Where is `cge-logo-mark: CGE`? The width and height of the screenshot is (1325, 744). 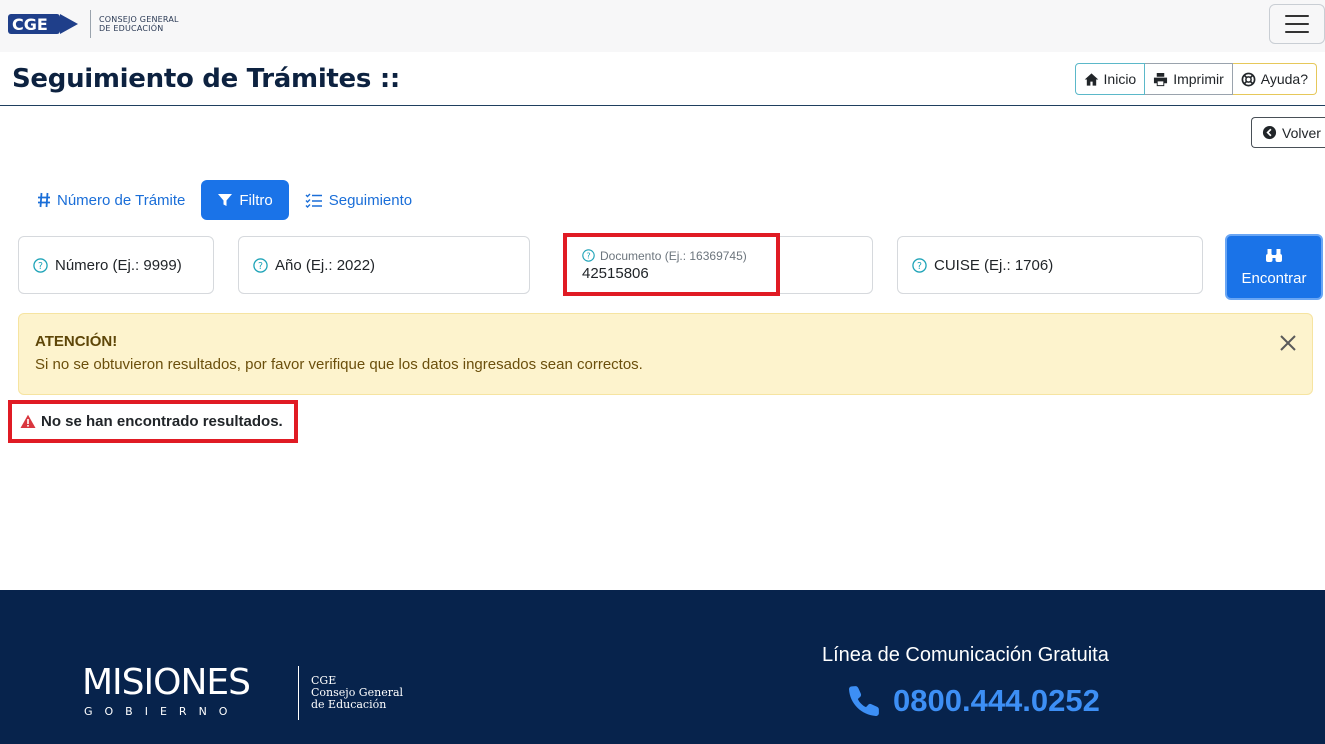
cge-logo-mark: CGE is located at coordinates (43, 24).